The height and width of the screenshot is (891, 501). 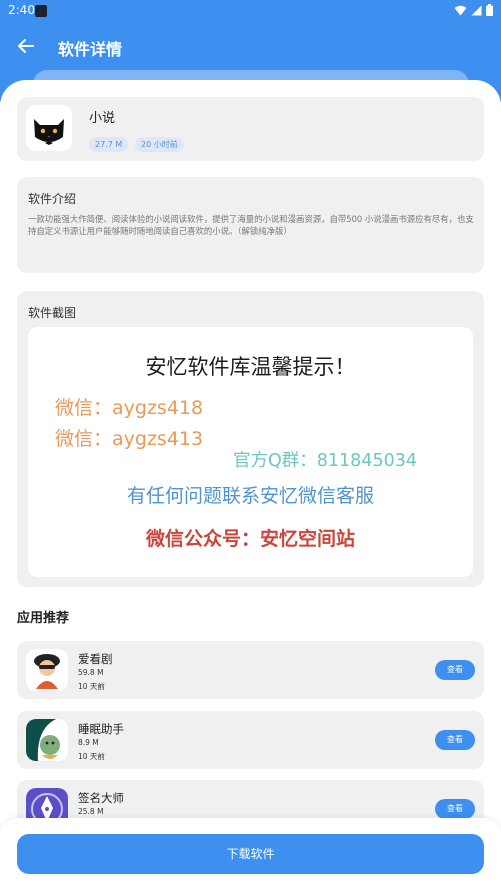 What do you see at coordinates (159, 144) in the screenshot?
I see `app-updated-badge: 20 小时前` at bounding box center [159, 144].